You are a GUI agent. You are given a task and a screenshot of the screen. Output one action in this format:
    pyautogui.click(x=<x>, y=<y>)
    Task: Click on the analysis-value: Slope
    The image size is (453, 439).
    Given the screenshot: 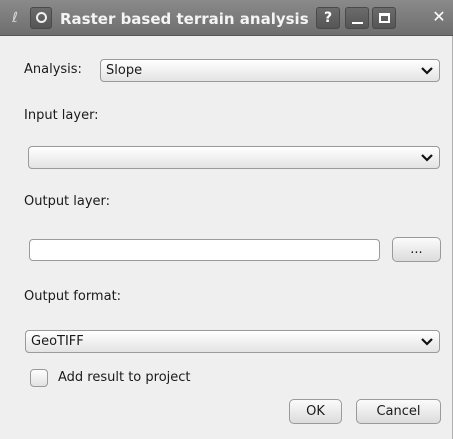 What is the action you would take?
    pyautogui.click(x=124, y=70)
    